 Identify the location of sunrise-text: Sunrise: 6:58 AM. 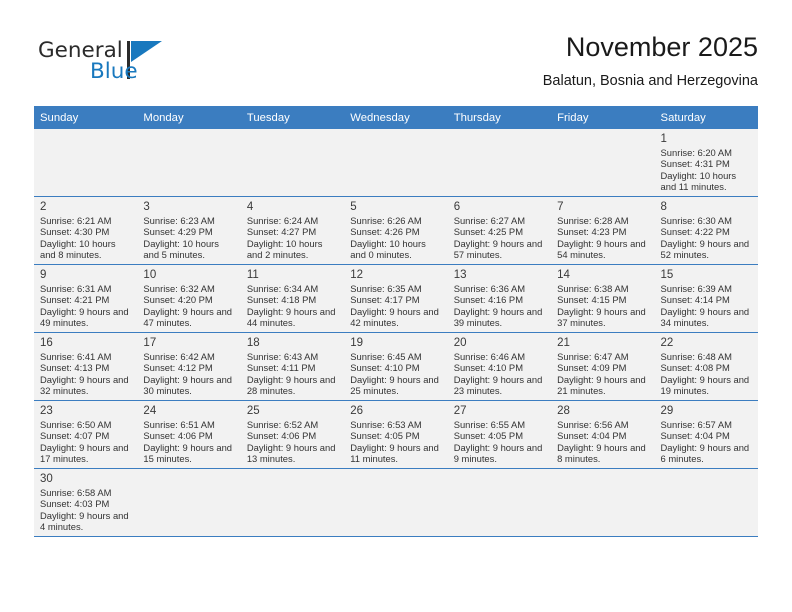
(76, 492).